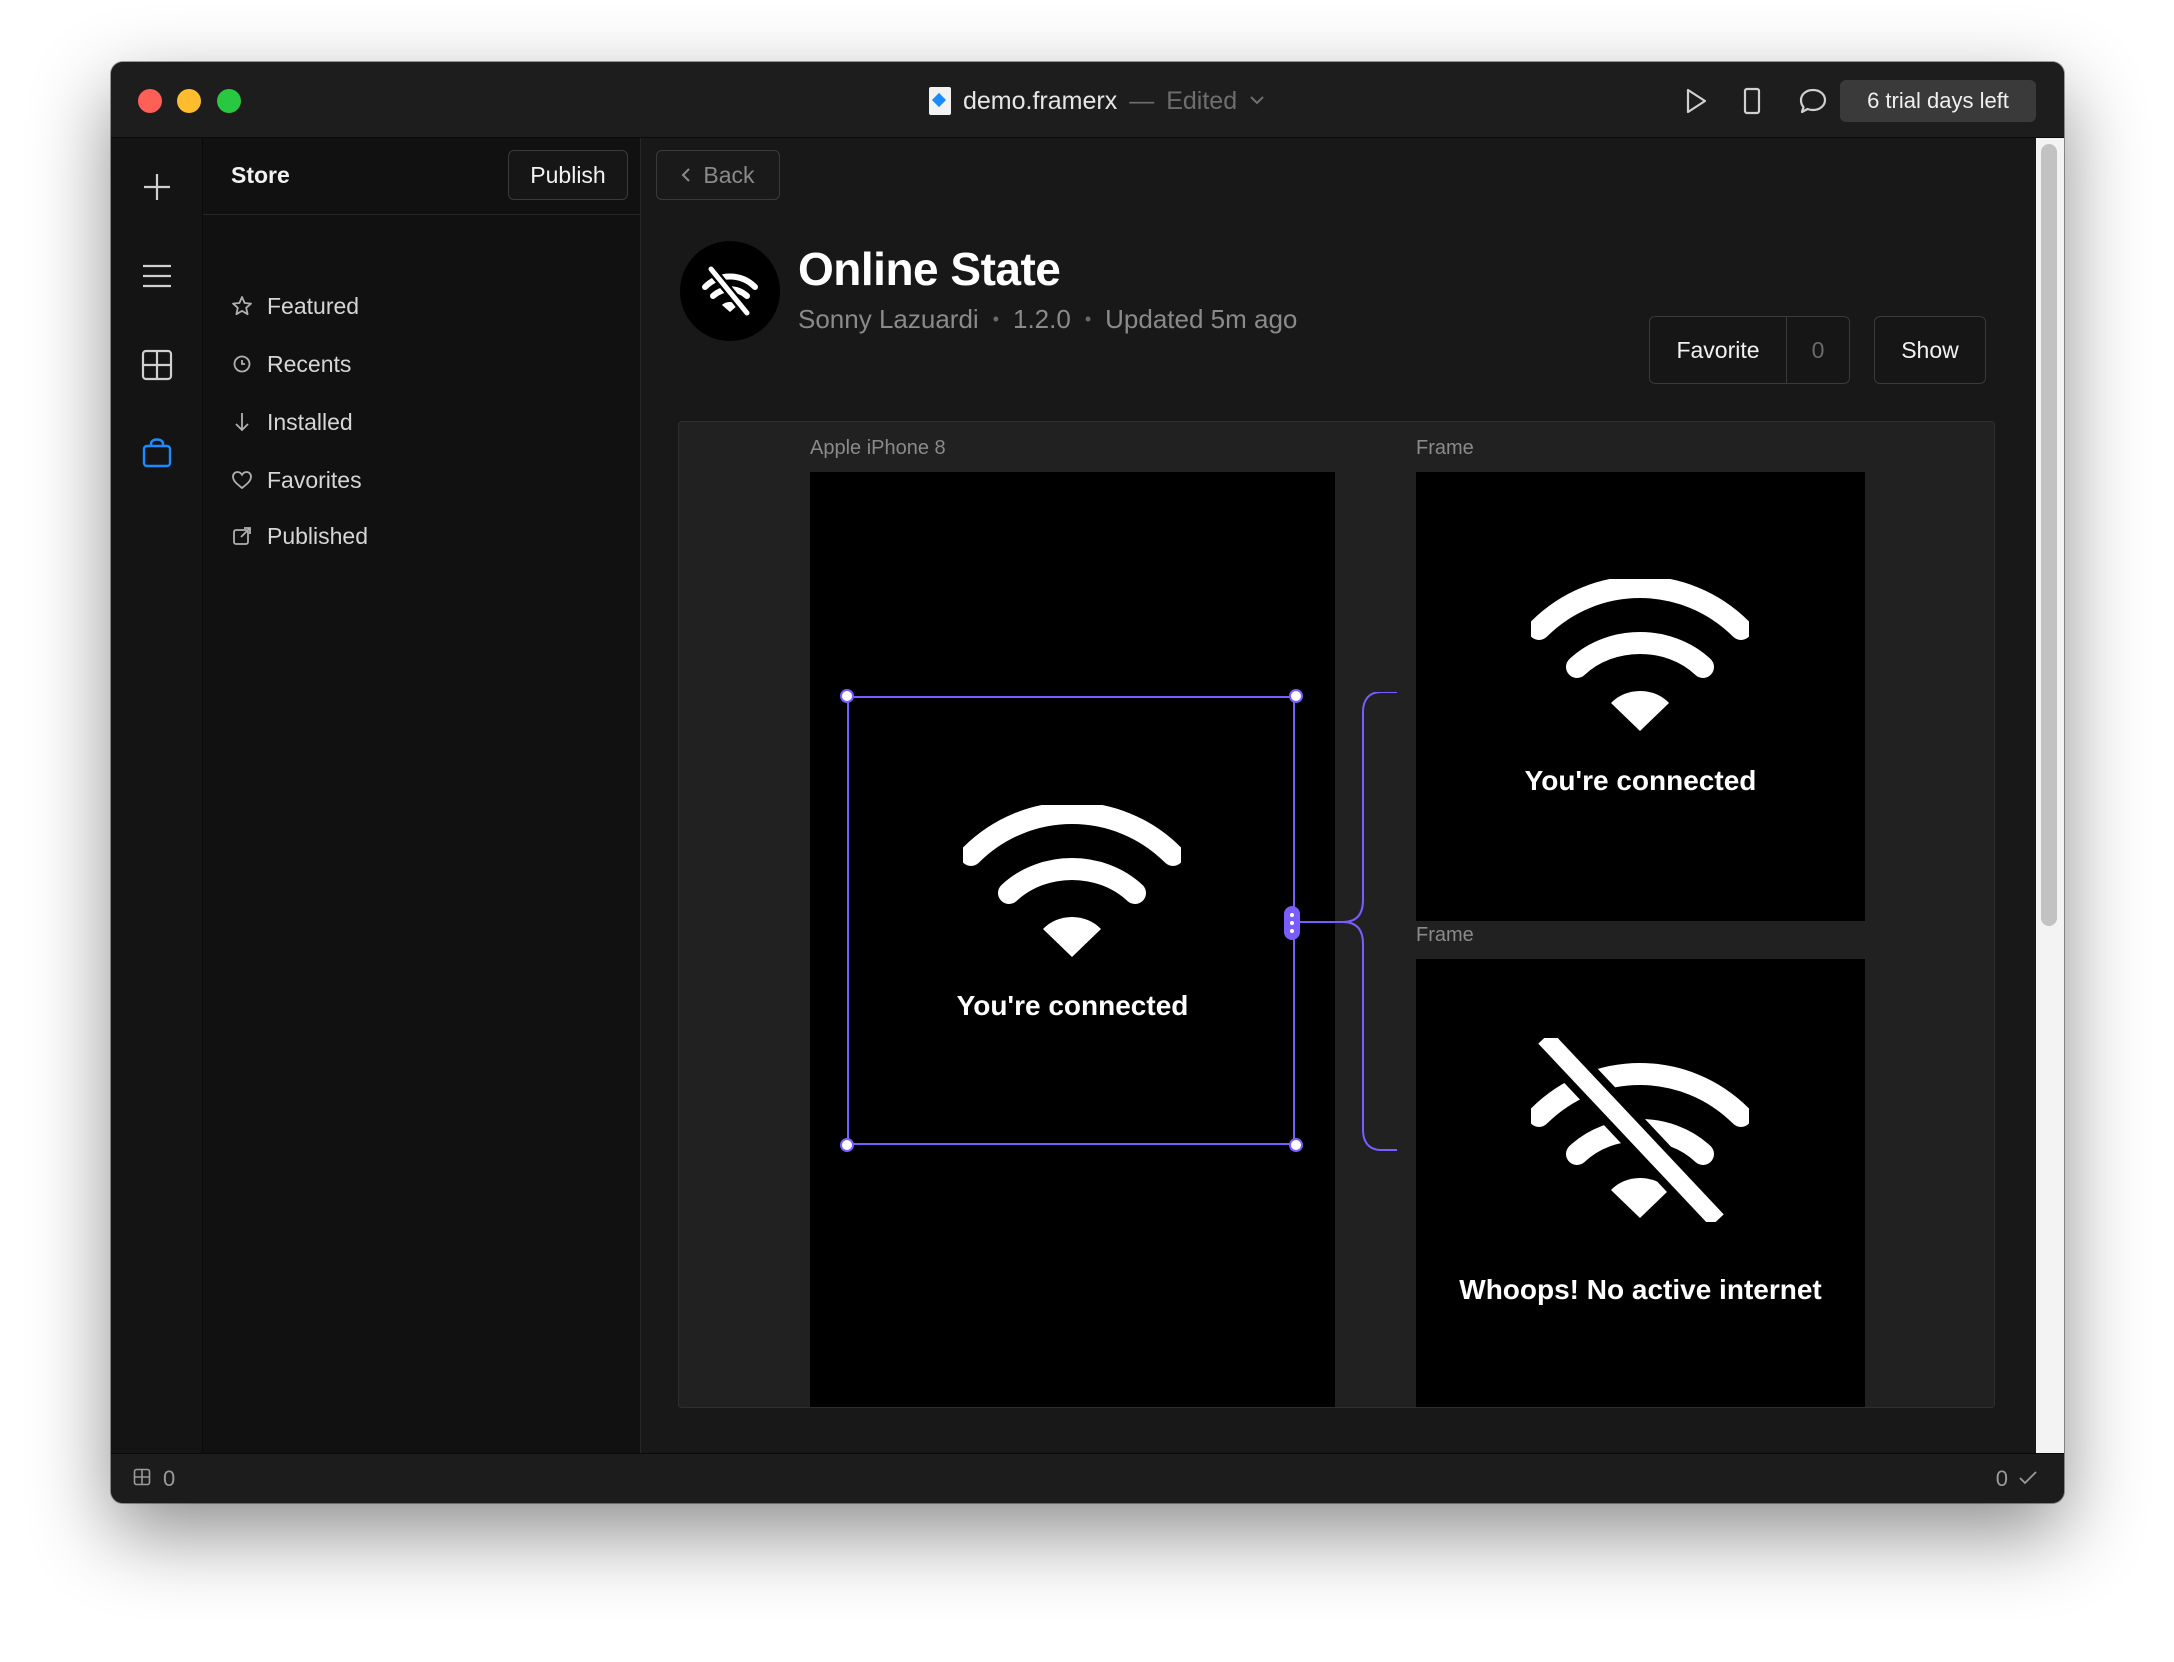 The width and height of the screenshot is (2174, 1662). I want to click on components-grid-icon, so click(157, 365).